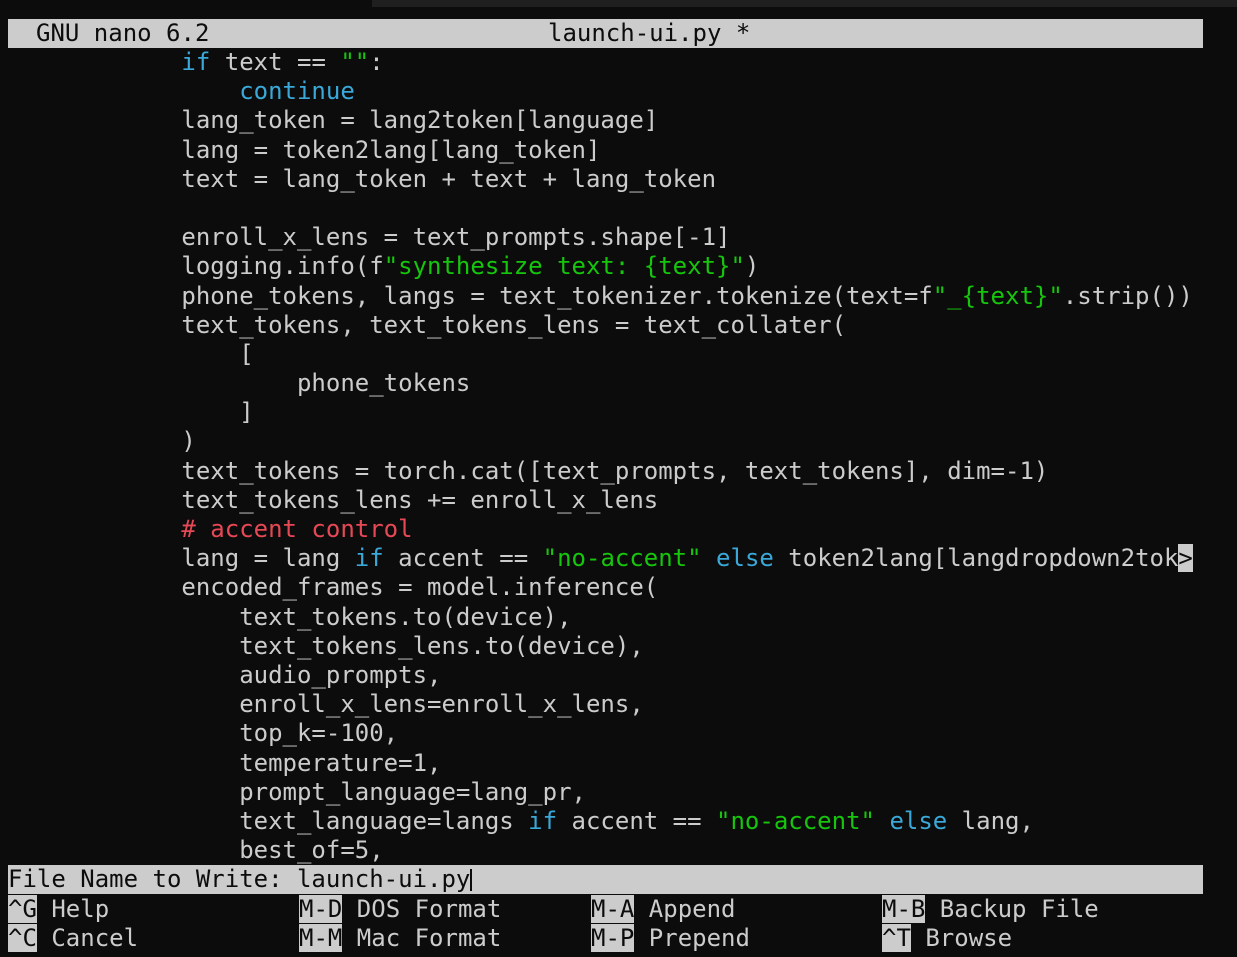 The width and height of the screenshot is (1237, 957). What do you see at coordinates (152, 879) in the screenshot?
I see `prompt-label: File Name to Write:` at bounding box center [152, 879].